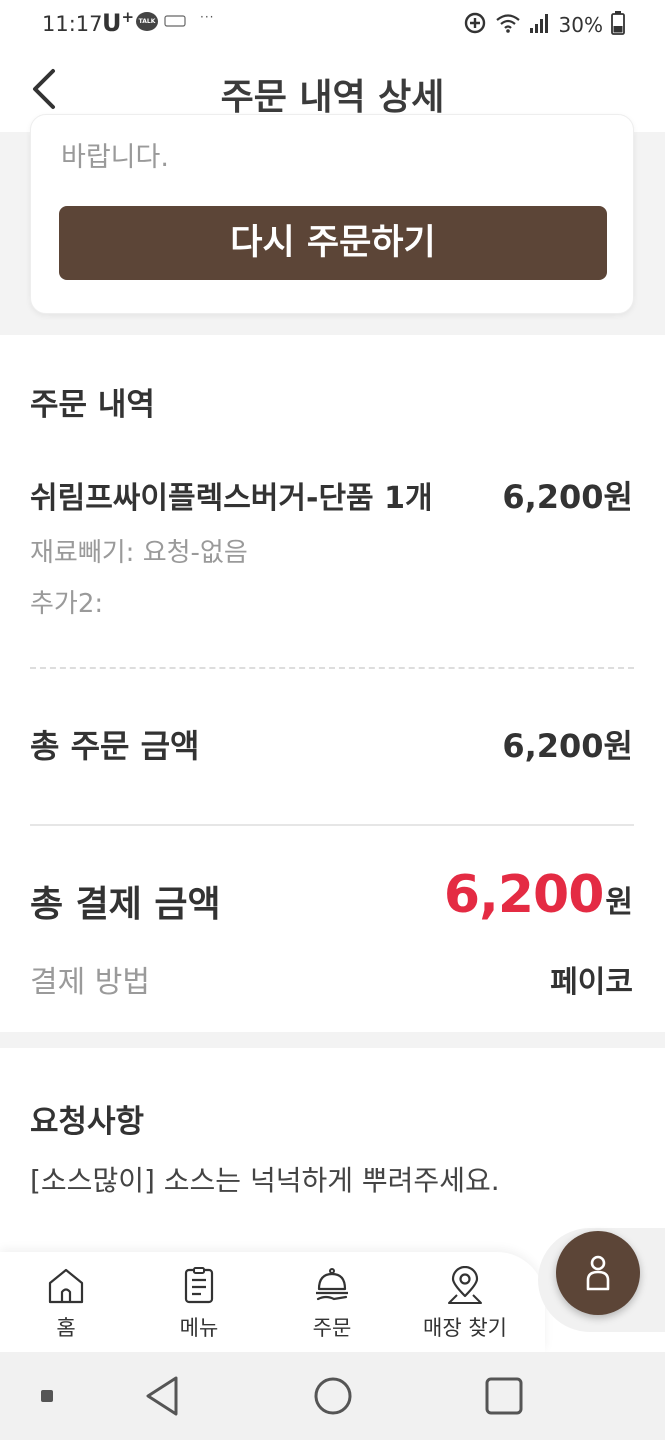  Describe the element at coordinates (265, 1180) in the screenshot. I see `request-text: [소스많이] 소스는 넉넉하게 뿌려주세요.` at that location.